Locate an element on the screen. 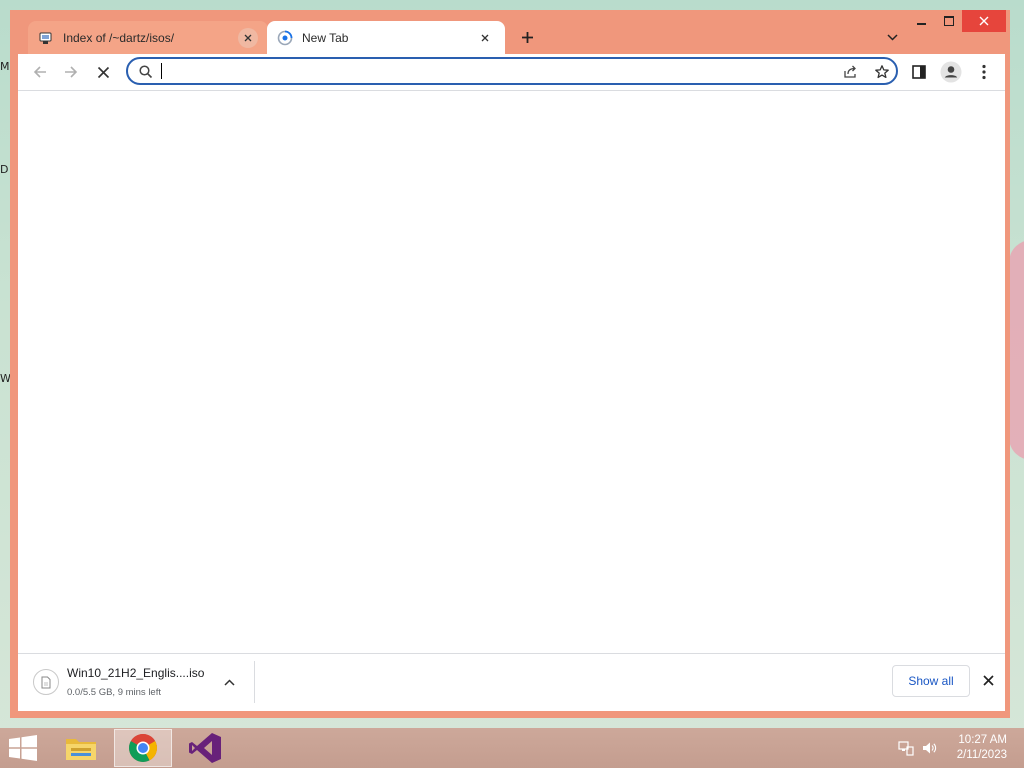  text-caret is located at coordinates (161, 71).